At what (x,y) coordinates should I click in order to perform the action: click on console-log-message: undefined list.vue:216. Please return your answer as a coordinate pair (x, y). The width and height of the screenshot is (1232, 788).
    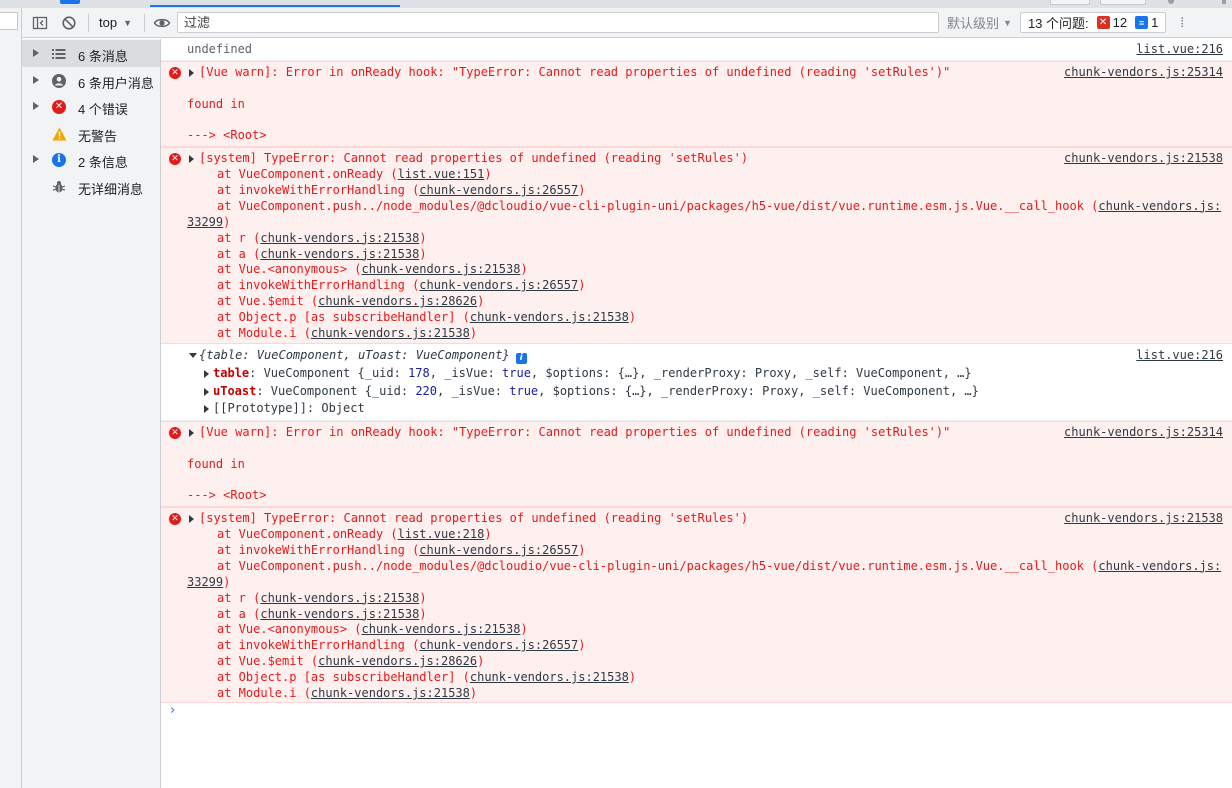
    Looking at the image, I should click on (696, 50).